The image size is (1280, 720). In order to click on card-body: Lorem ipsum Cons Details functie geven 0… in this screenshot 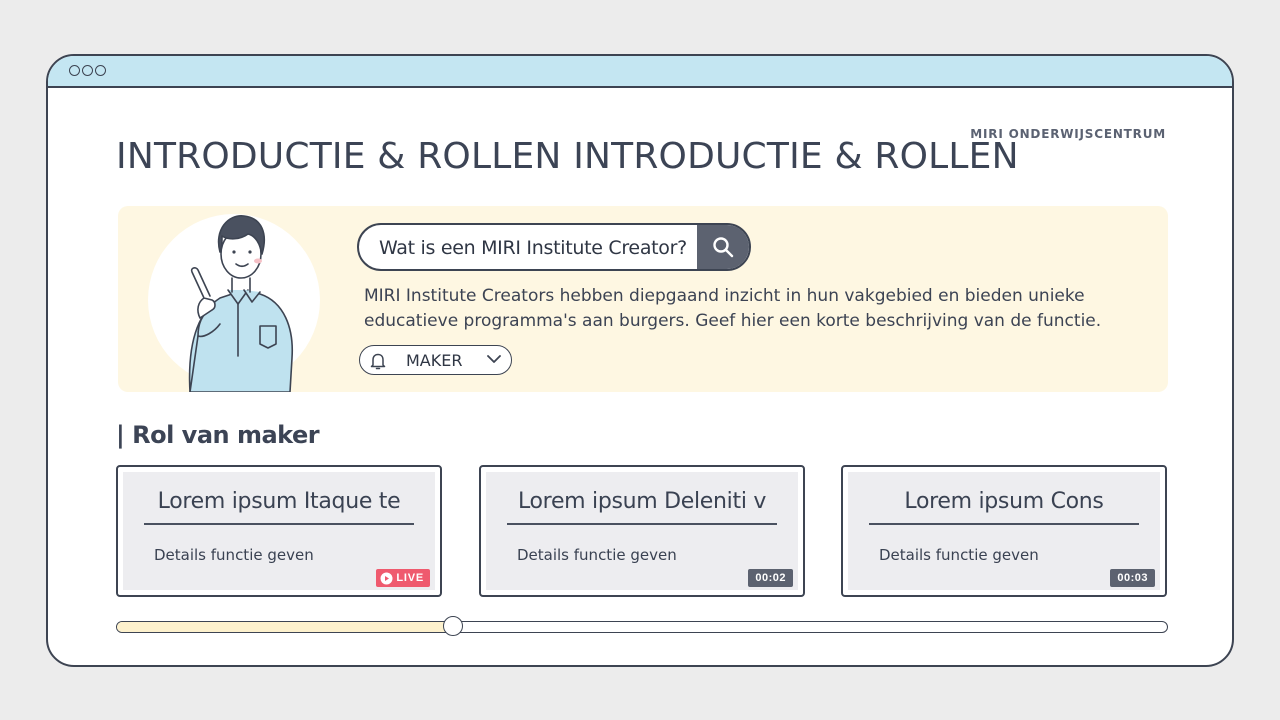, I will do `click(1004, 531)`.